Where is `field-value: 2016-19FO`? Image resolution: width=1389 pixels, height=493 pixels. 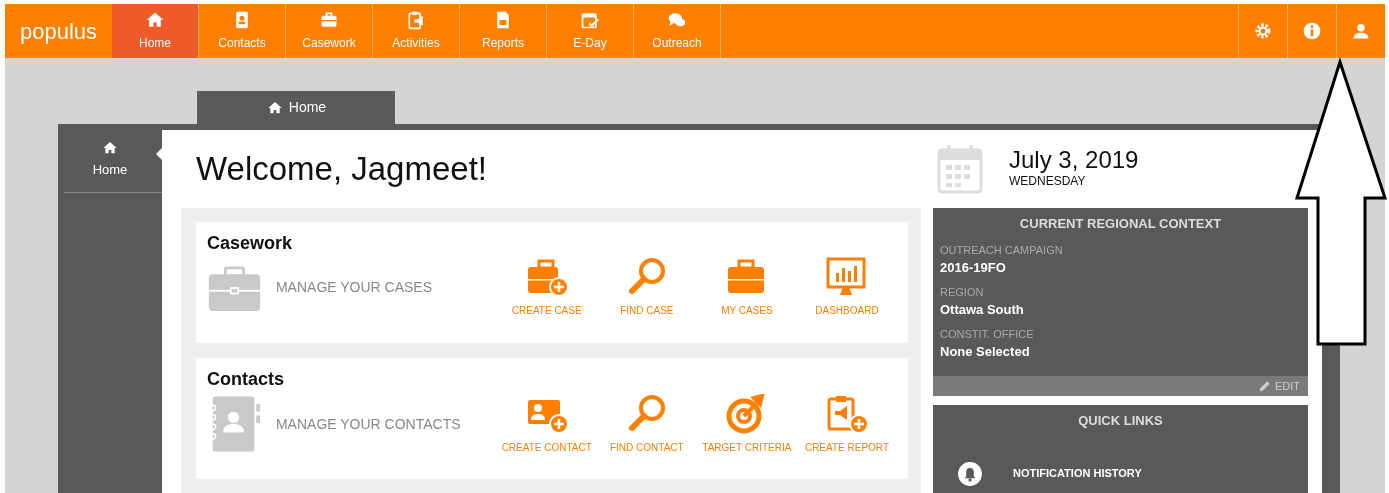
field-value: 2016-19FO is located at coordinates (973, 268).